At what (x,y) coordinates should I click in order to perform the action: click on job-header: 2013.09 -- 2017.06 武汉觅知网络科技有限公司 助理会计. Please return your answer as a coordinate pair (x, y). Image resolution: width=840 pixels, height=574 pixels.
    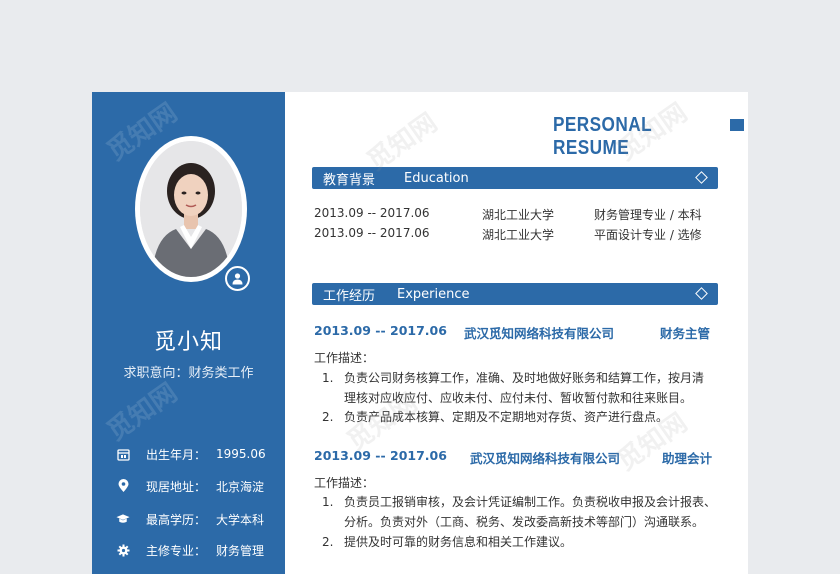
    Looking at the image, I should click on (514, 457).